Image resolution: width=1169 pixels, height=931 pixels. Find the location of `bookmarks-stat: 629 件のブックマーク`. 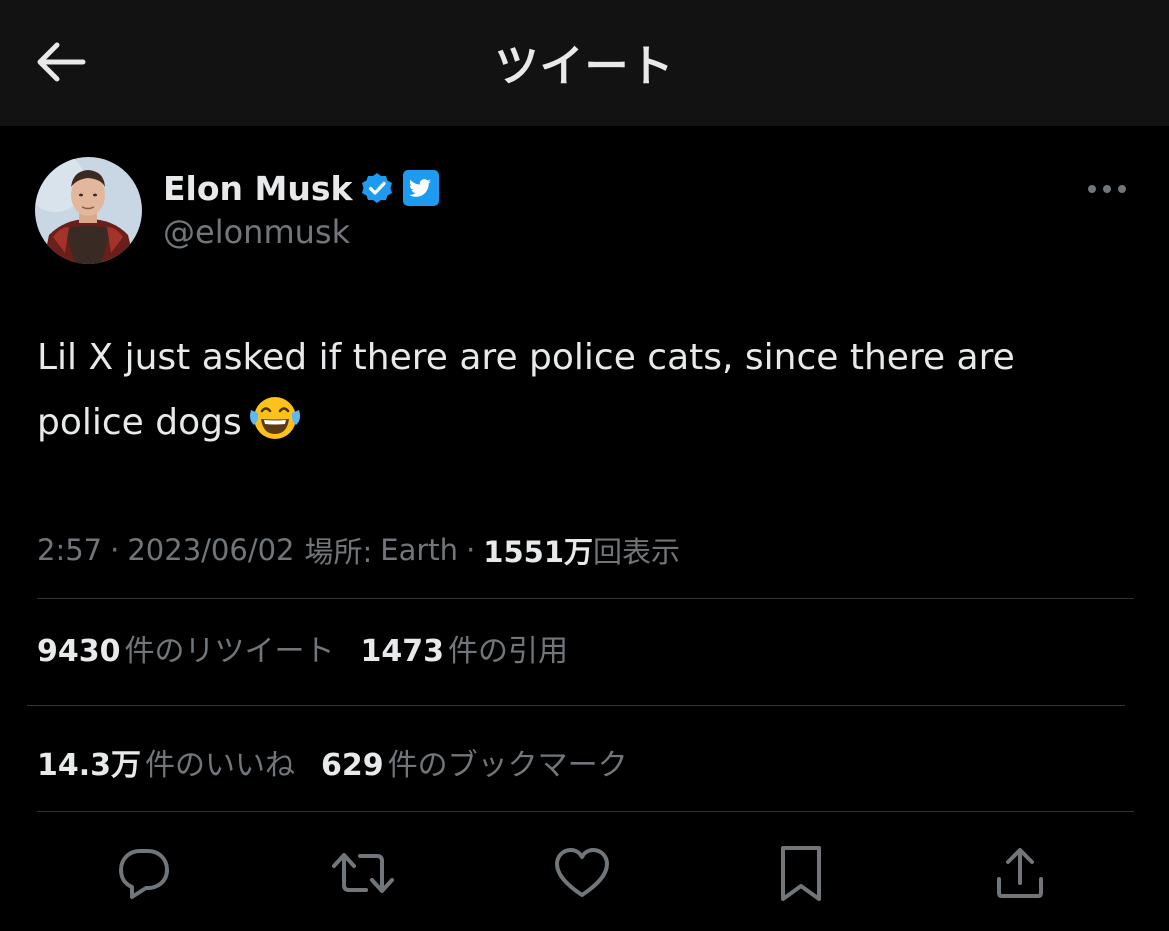

bookmarks-stat: 629 件のブックマーク is located at coordinates (474, 762).